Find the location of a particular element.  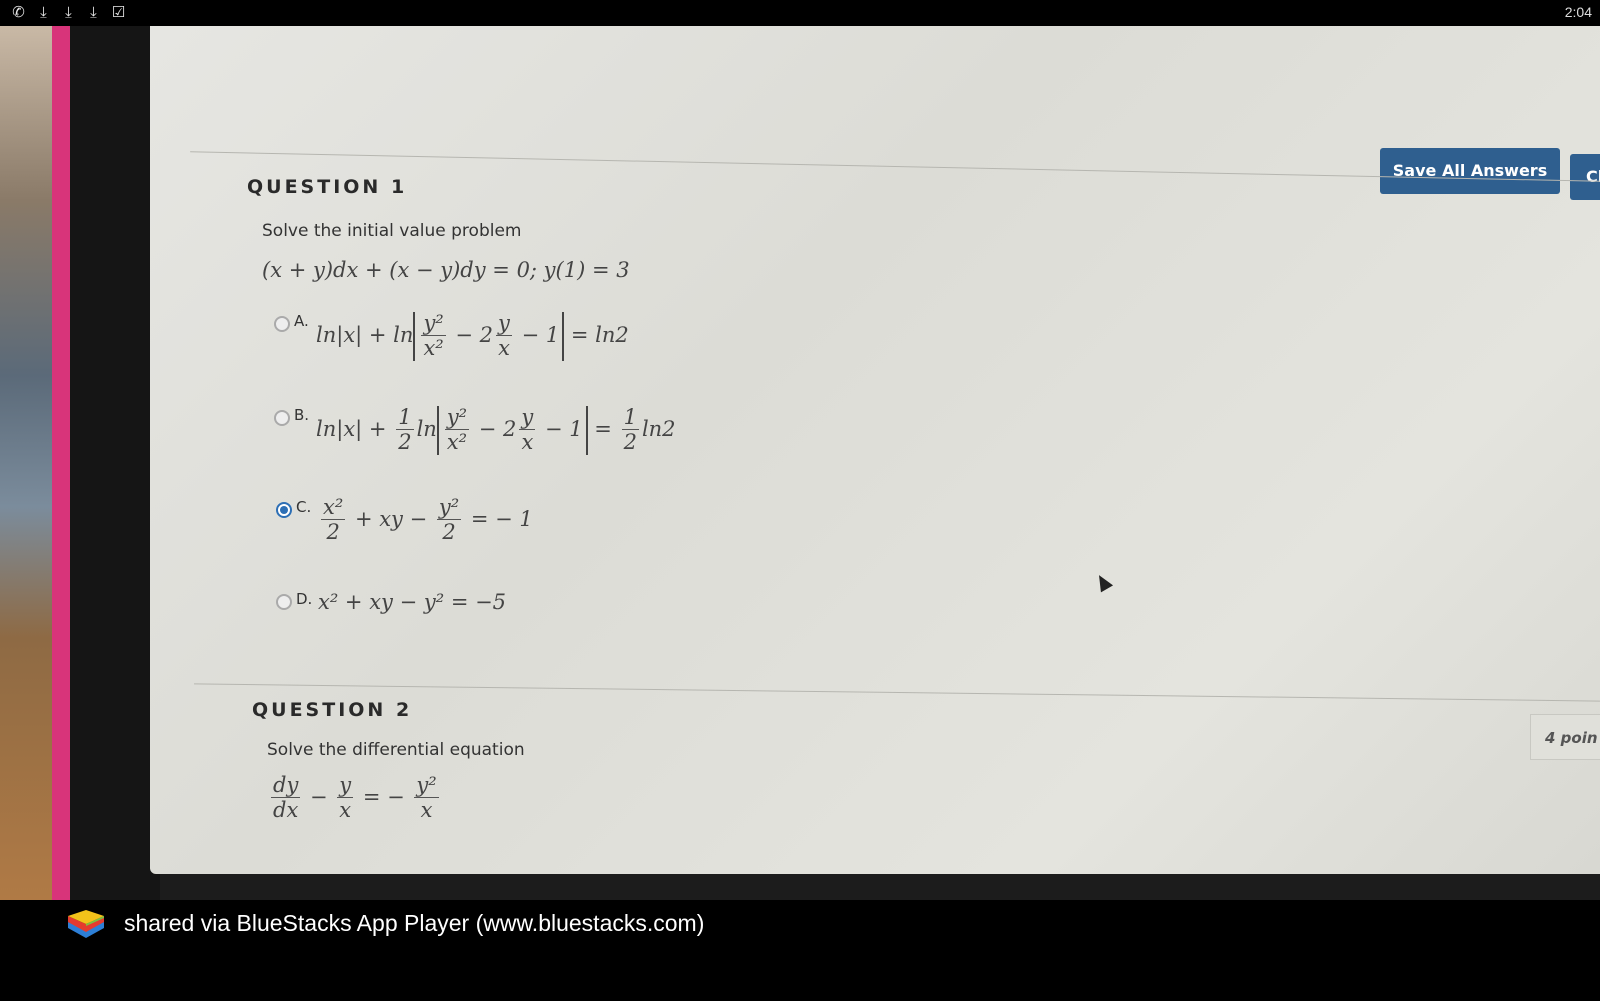

option-d-letter: D. is located at coordinates (304, 599).